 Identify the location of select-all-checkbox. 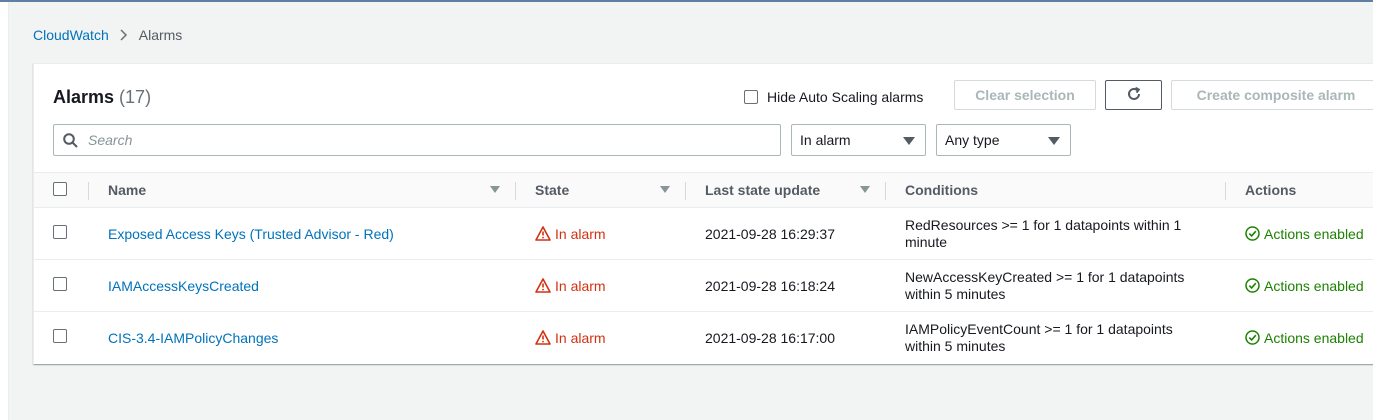
(60, 188).